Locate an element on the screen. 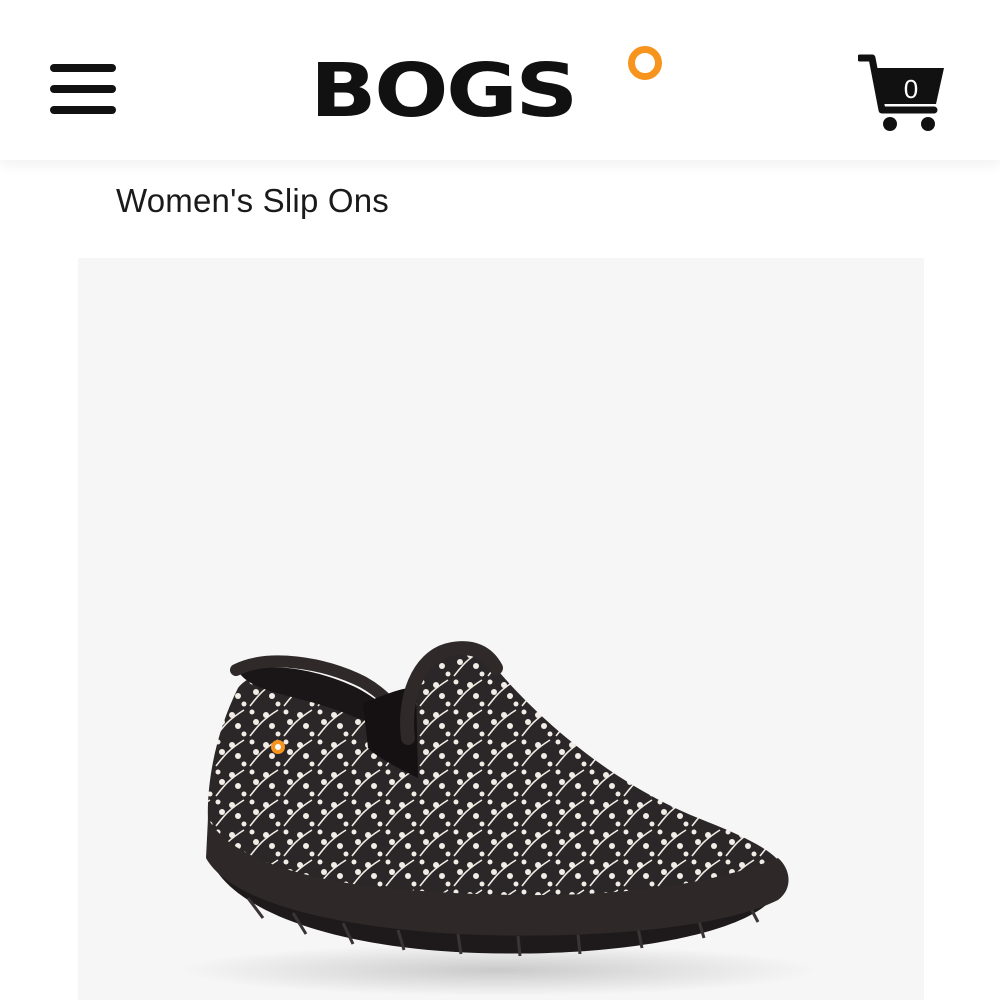  cart-count-badge: 0 is located at coordinates (911, 89).